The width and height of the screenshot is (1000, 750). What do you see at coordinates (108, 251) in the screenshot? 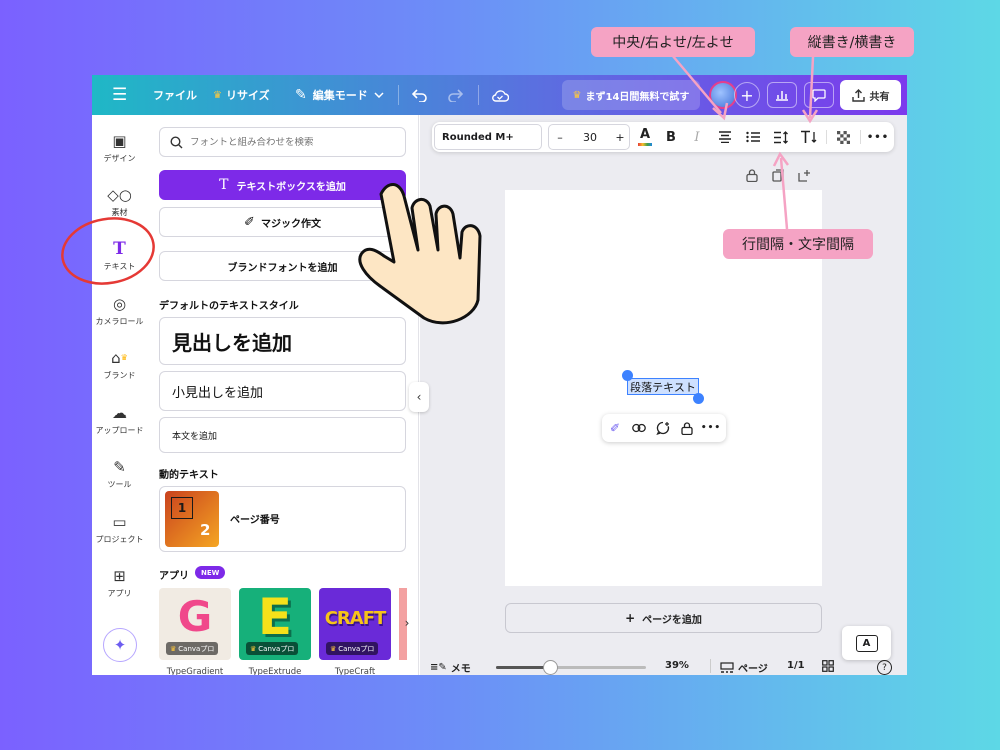
I see `highlight-circle` at bounding box center [108, 251].